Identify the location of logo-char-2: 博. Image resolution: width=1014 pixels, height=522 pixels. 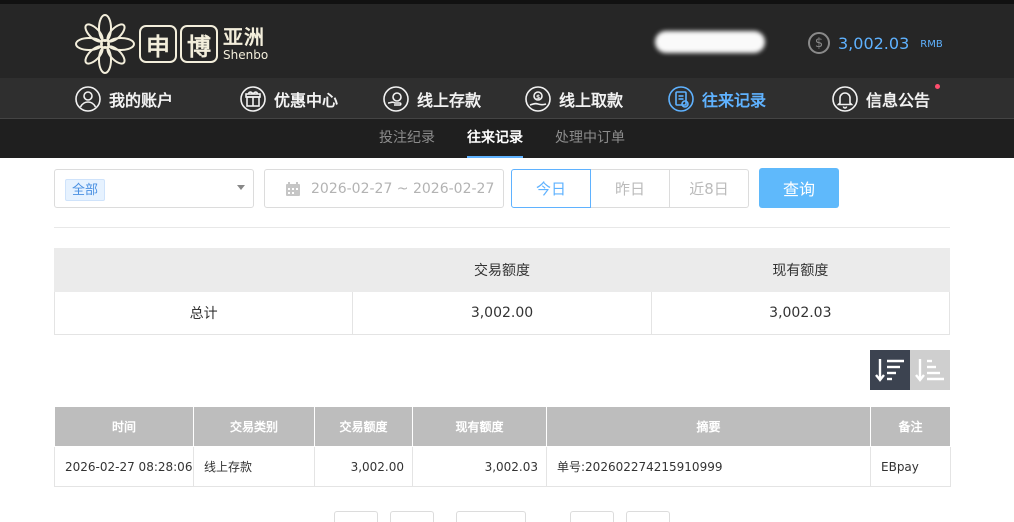
(199, 44).